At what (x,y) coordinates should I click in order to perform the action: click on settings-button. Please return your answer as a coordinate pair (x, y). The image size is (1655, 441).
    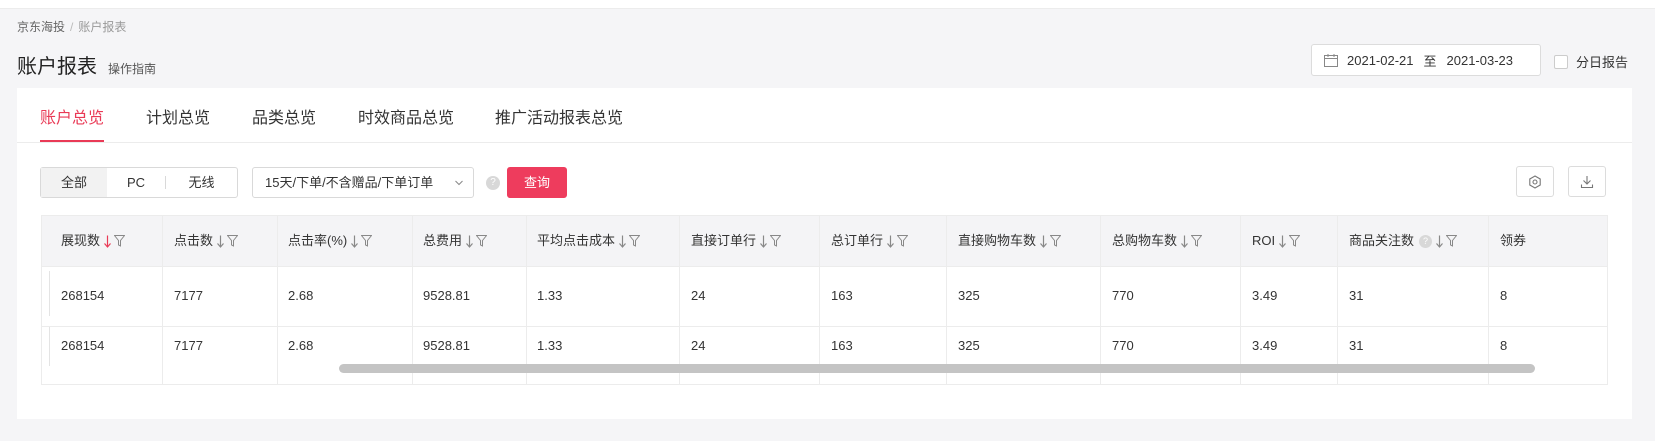
    Looking at the image, I should click on (1535, 181).